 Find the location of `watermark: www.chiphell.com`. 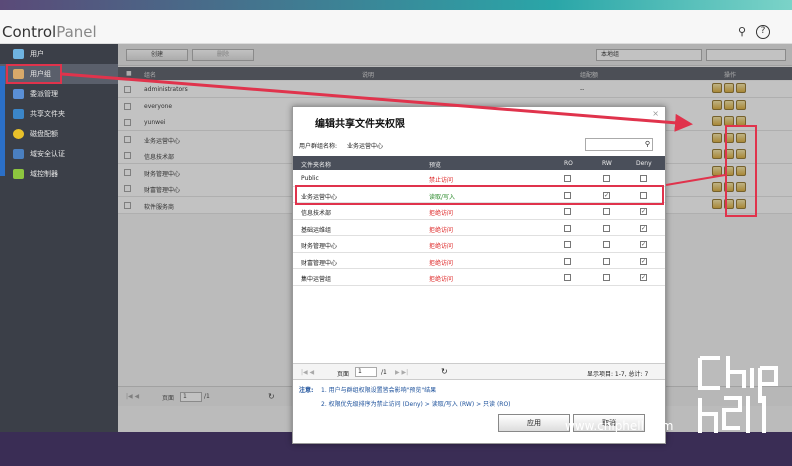

watermark: www.chiphell.com is located at coordinates (619, 426).